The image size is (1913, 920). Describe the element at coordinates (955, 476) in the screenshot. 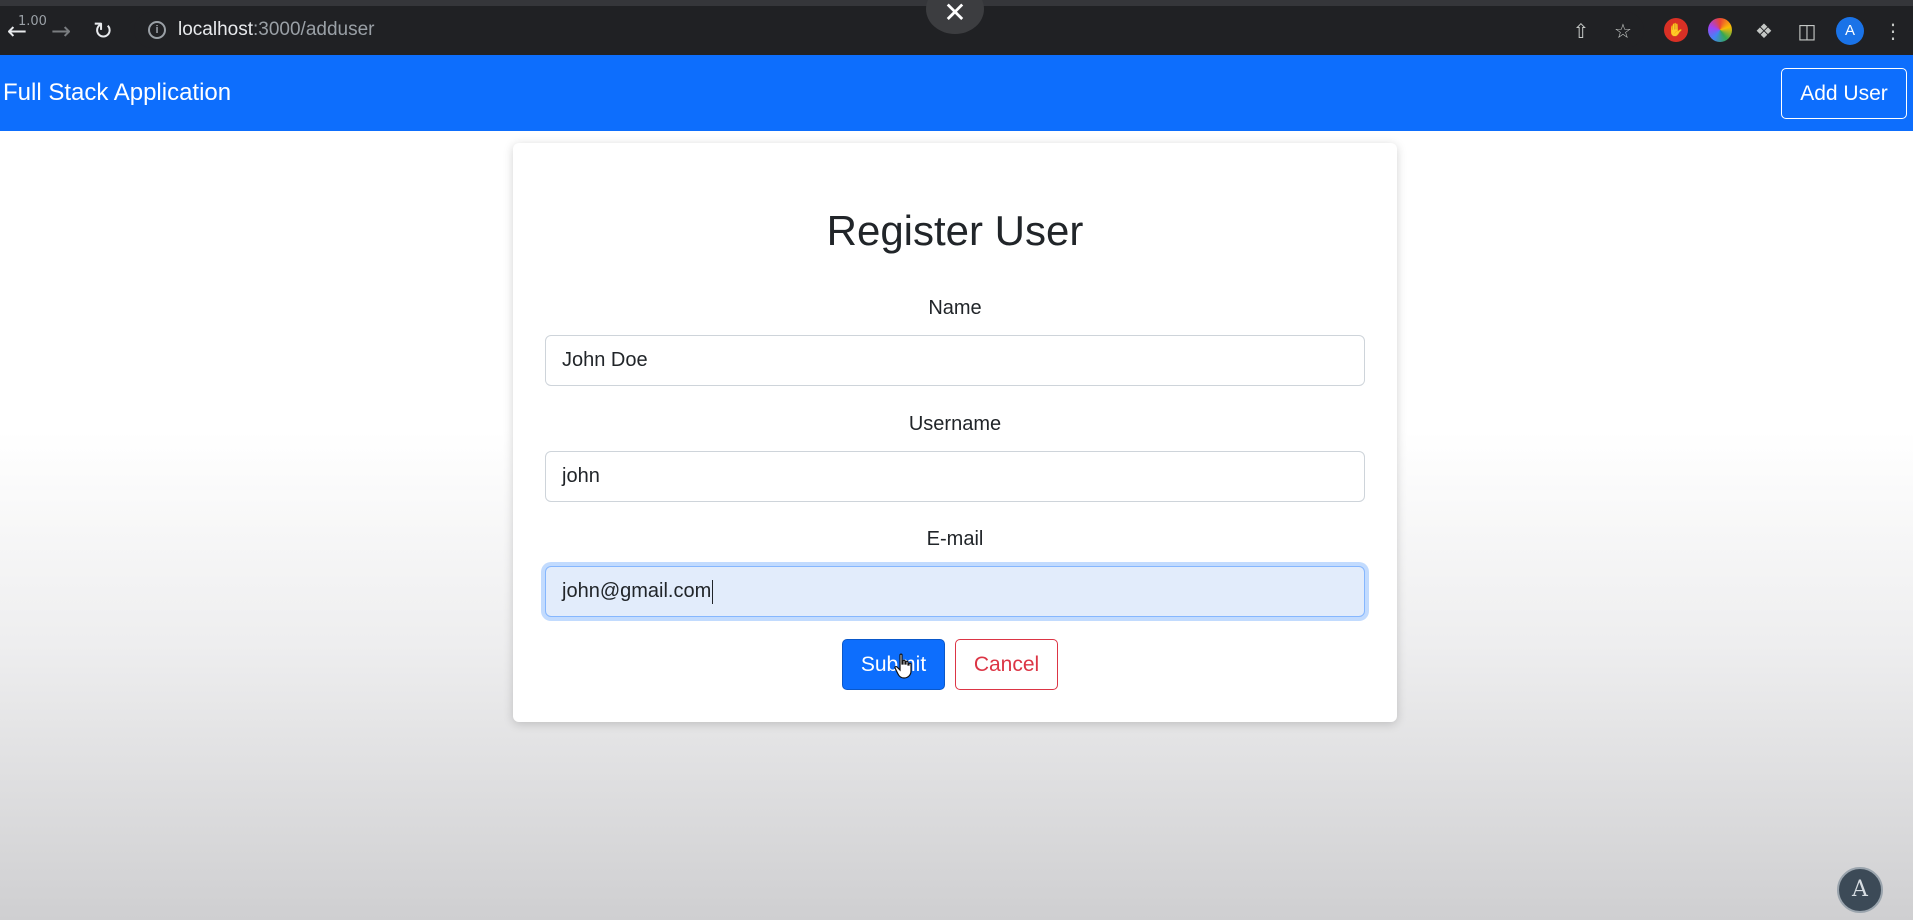

I see `username-field: john` at that location.